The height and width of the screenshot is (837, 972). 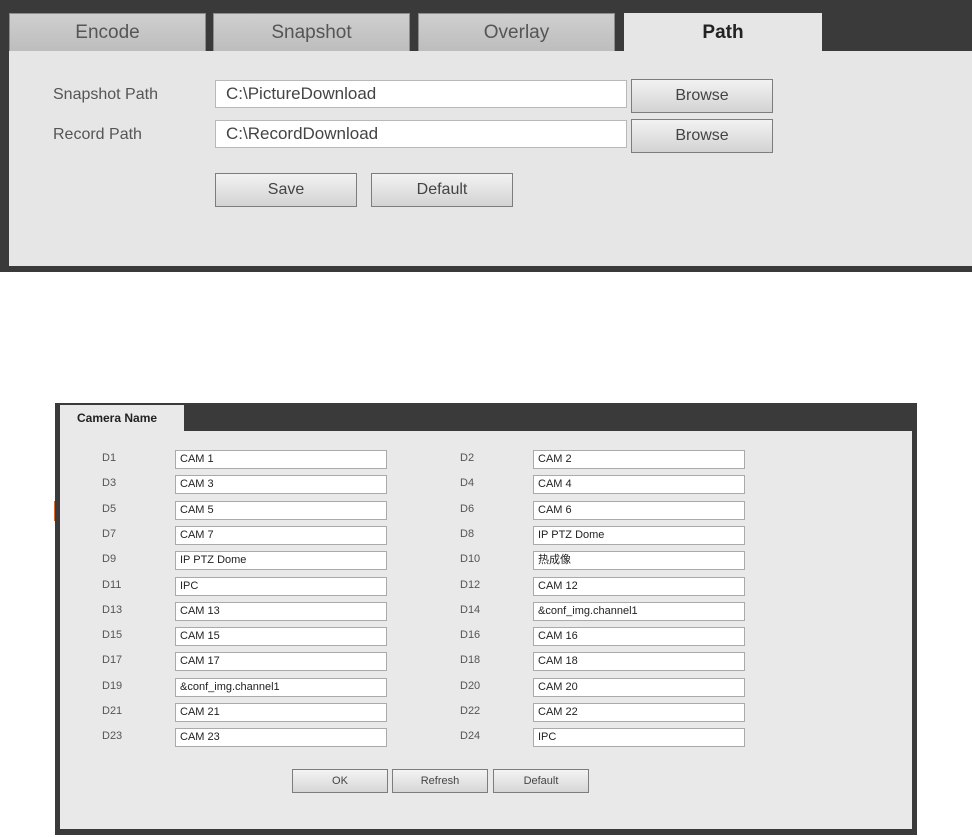 What do you see at coordinates (281, 459) in the screenshot?
I see `camera-name-input: CAM 1` at bounding box center [281, 459].